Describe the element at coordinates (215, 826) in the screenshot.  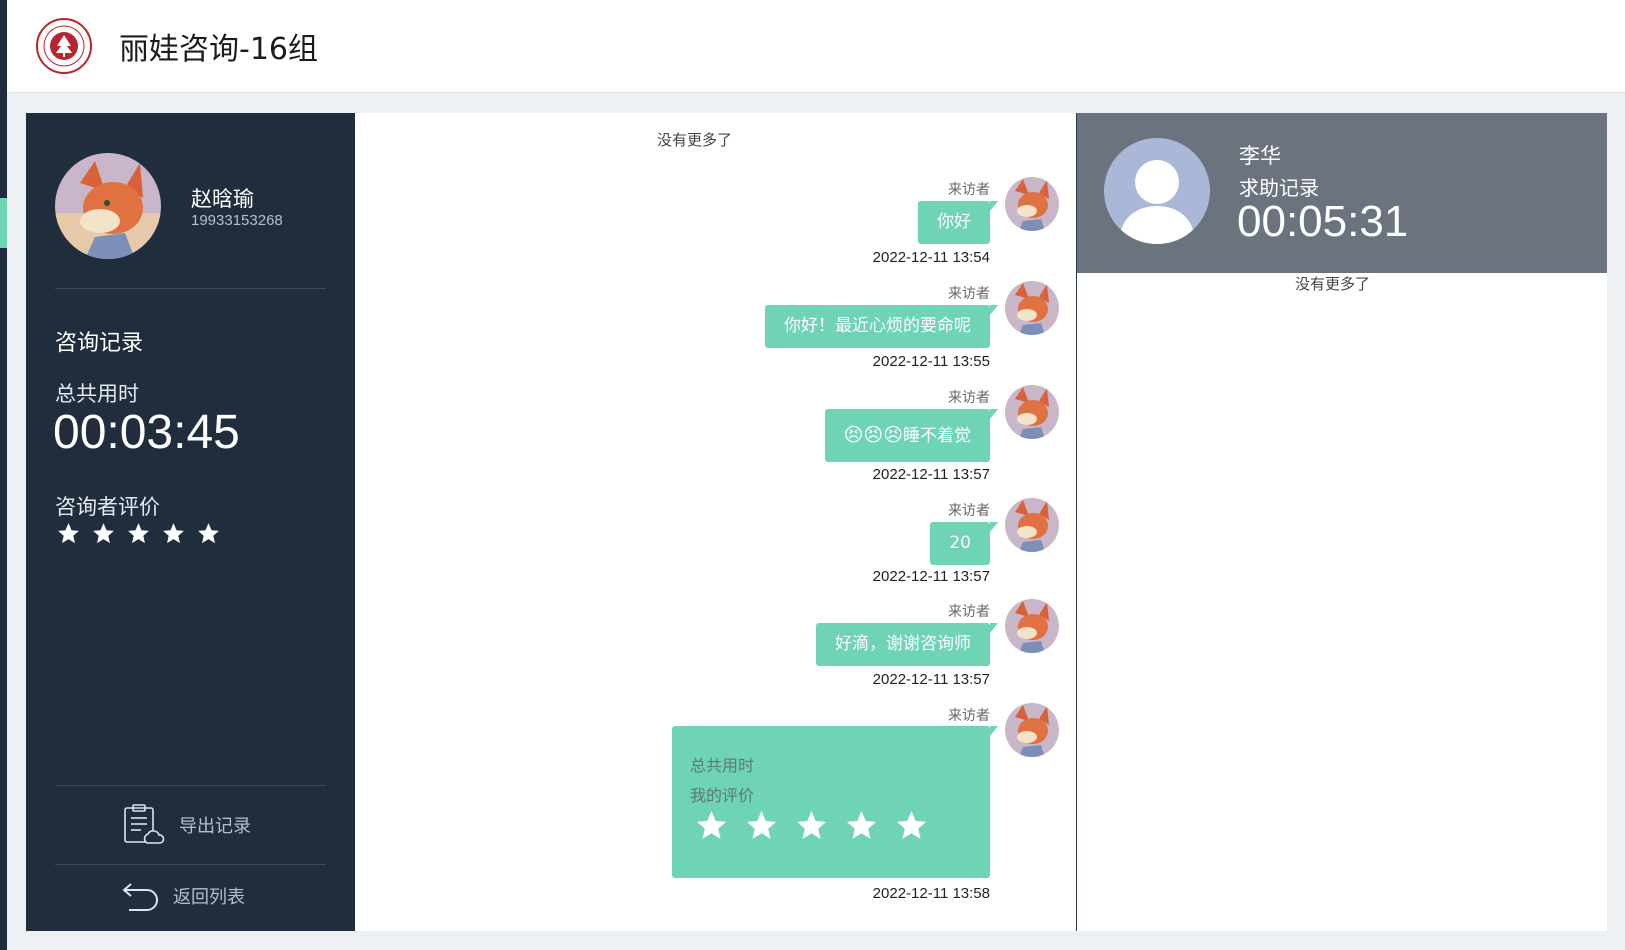
I see `export-record-label: 导出记录` at that location.